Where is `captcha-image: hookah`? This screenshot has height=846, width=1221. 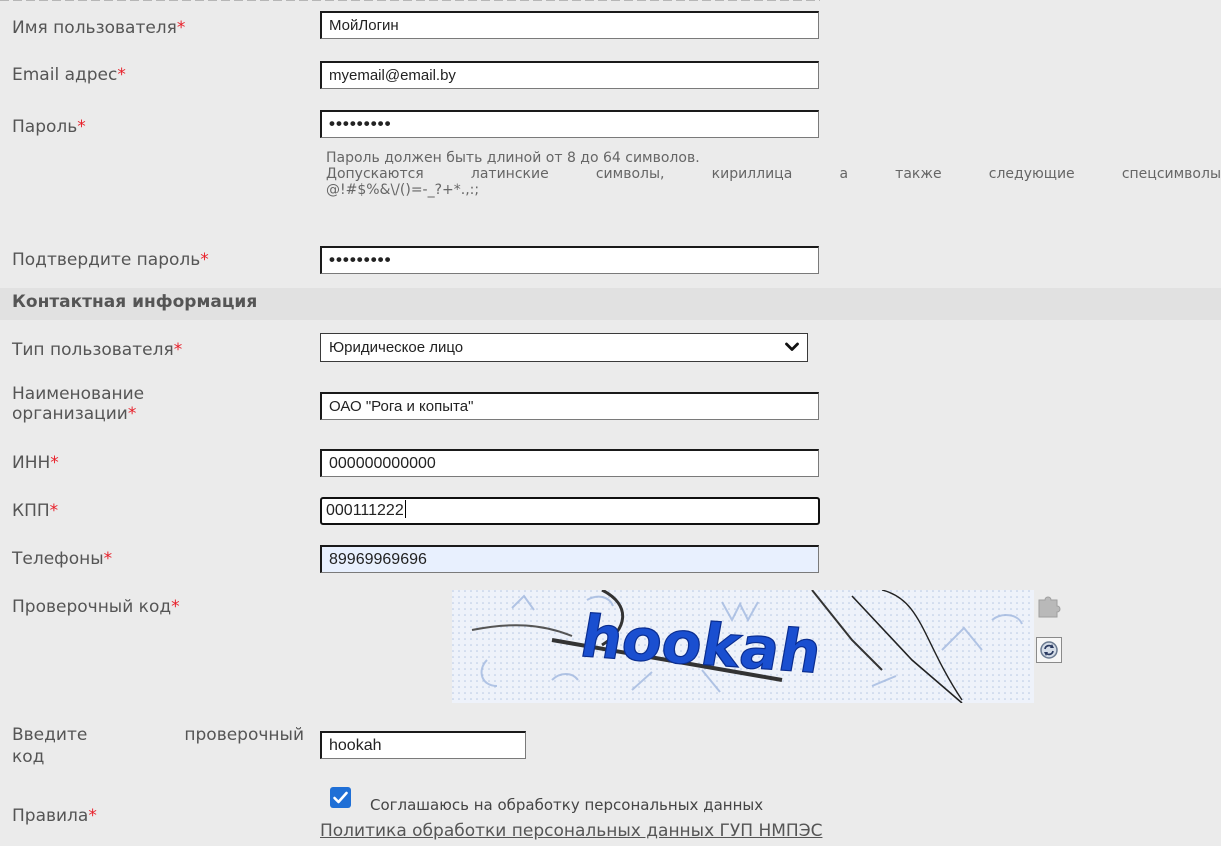 captcha-image: hookah is located at coordinates (743, 646).